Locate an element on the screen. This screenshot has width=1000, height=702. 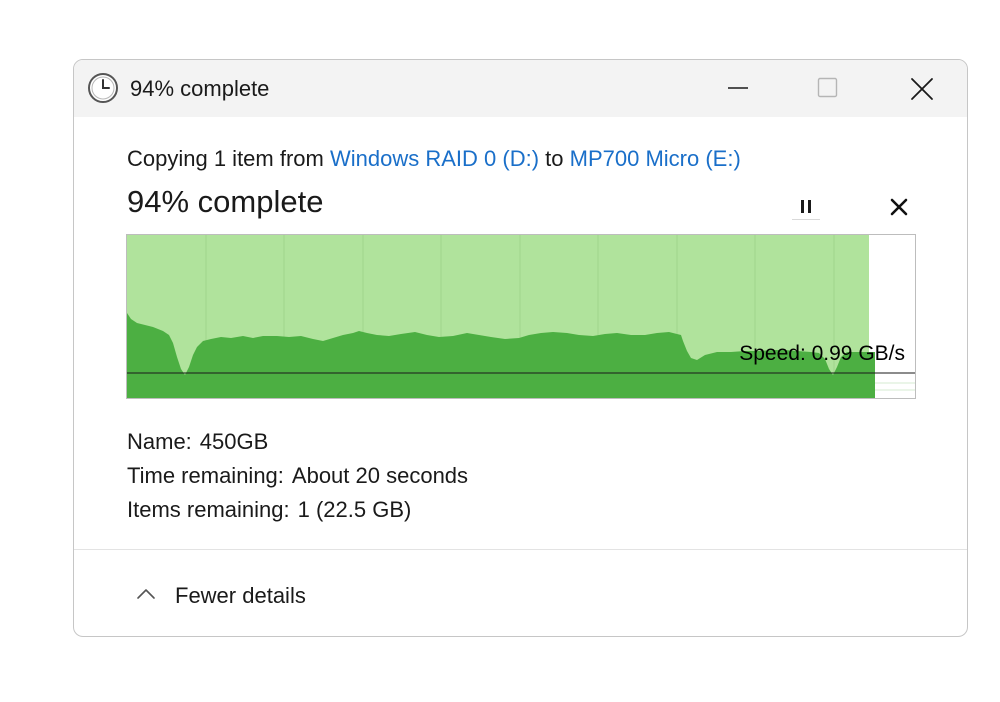
close-button is located at coordinates (921, 88).